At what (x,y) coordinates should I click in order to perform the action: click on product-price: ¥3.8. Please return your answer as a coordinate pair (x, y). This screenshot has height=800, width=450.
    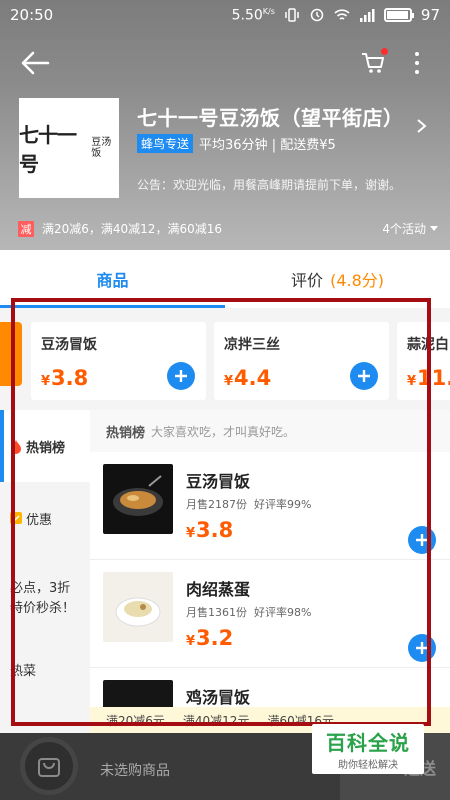
    Looking at the image, I should click on (210, 530).